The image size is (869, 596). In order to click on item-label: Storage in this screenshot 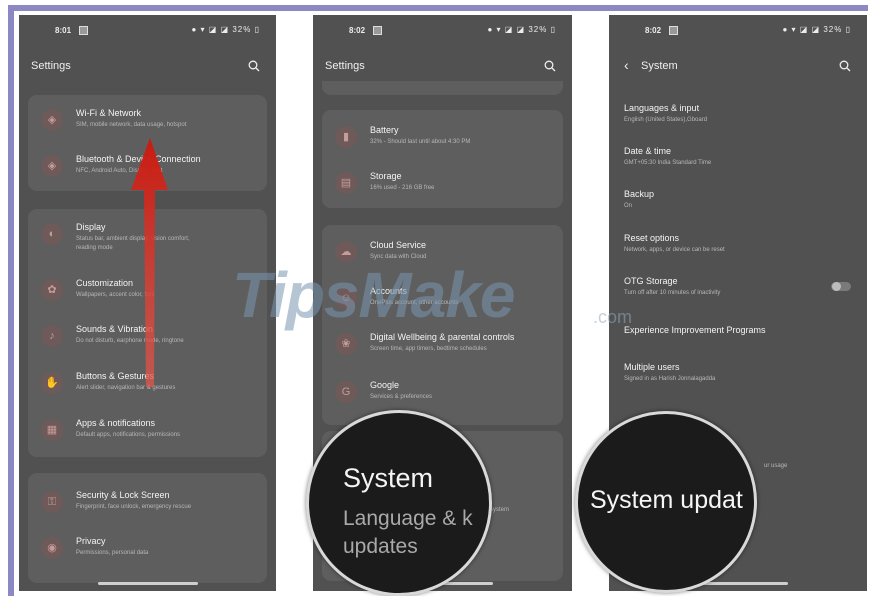, I will do `click(386, 176)`.